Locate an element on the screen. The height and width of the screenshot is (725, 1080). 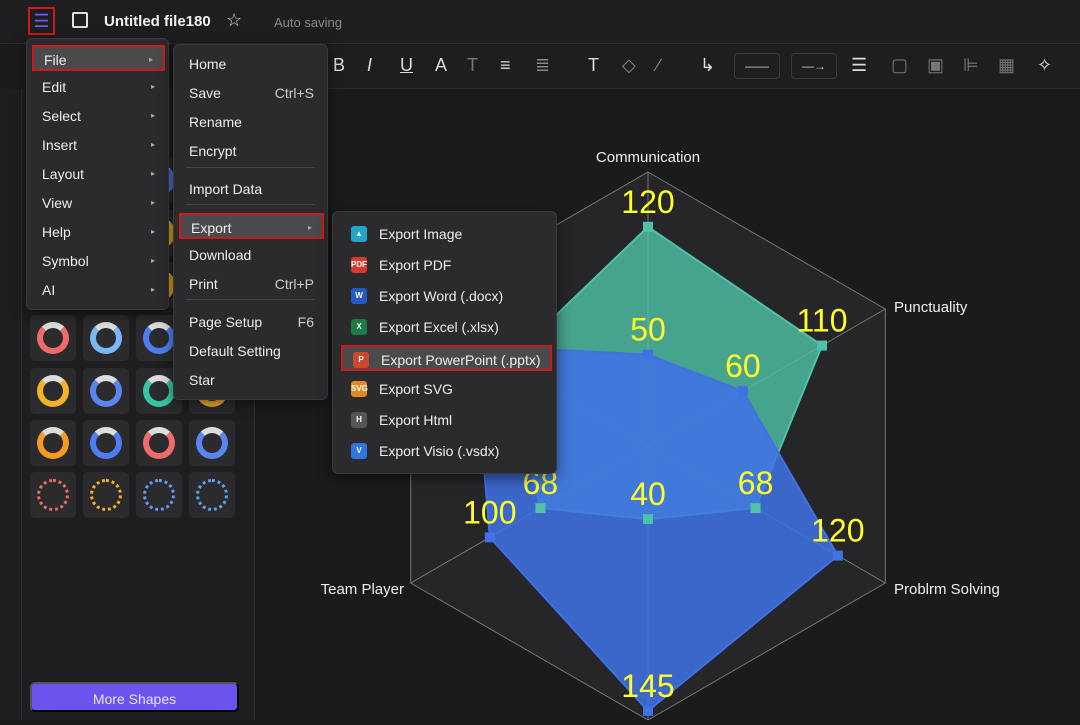
connector-icon: ↳ is located at coordinates (707, 65).